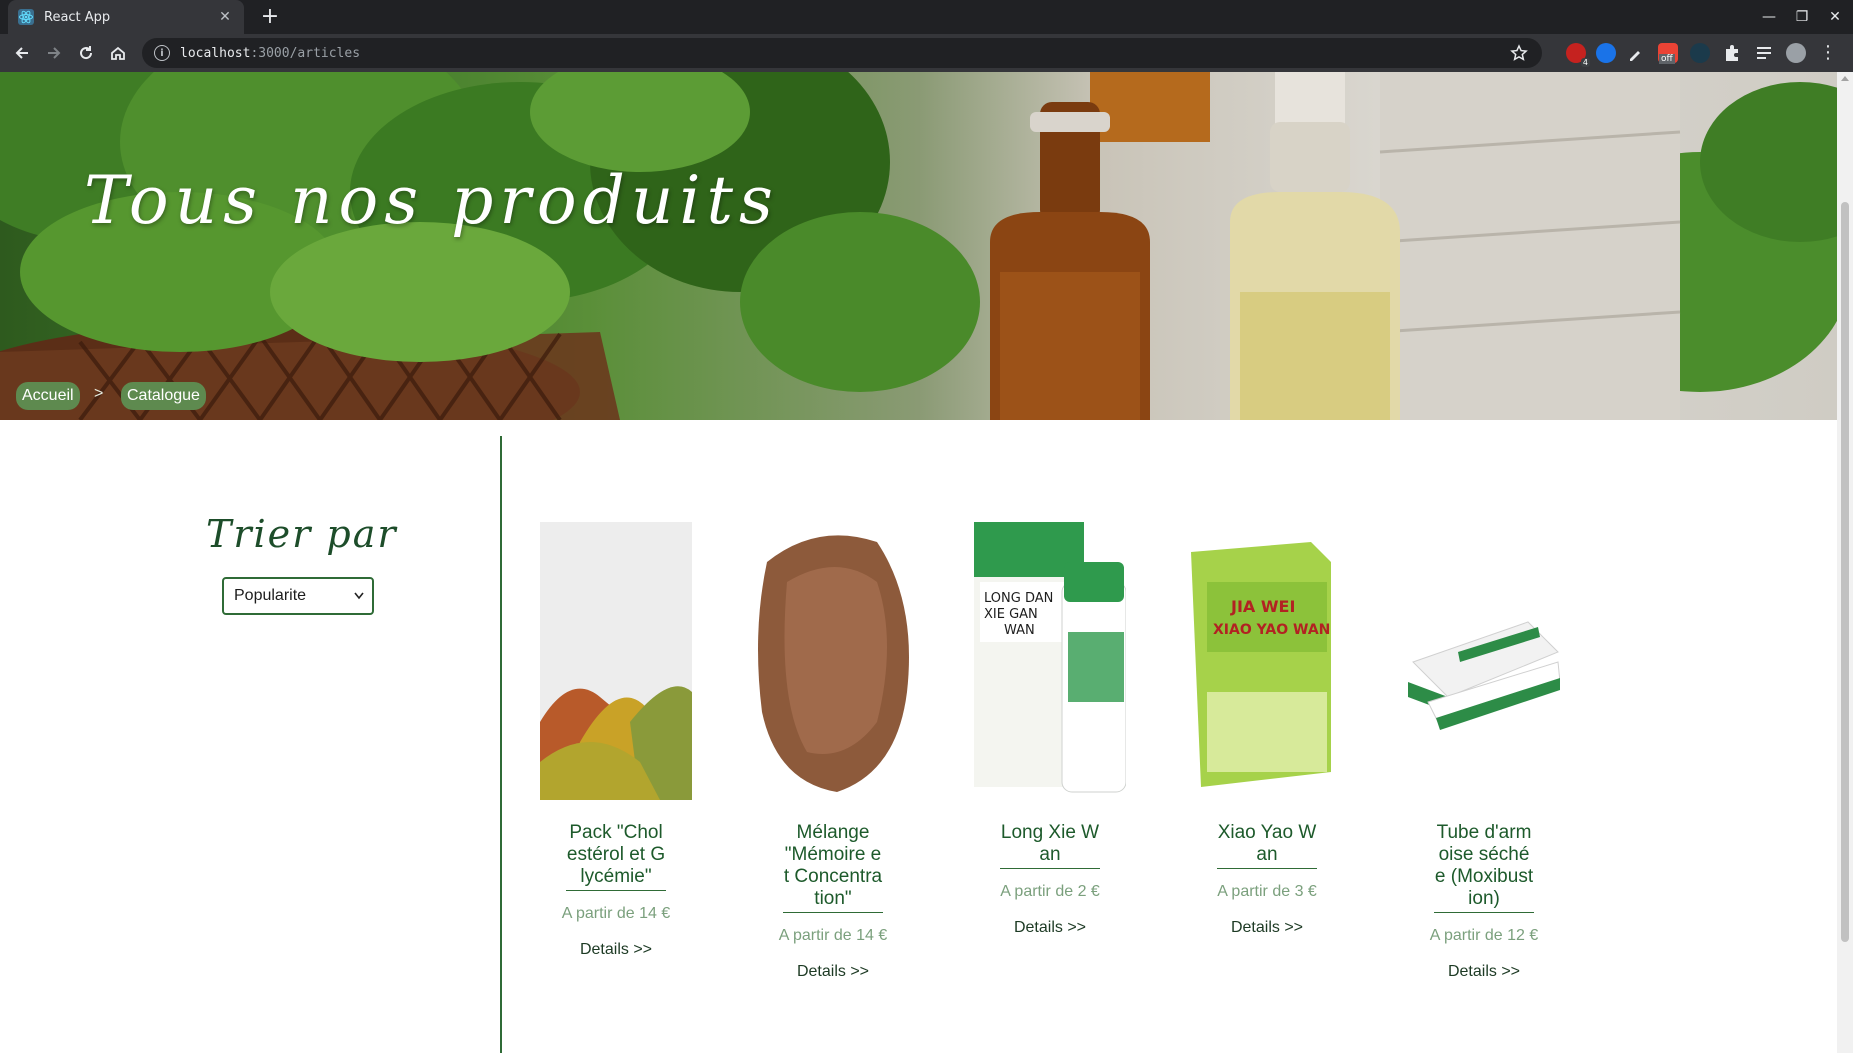  I want to click on forward-icon, so click(54, 53).